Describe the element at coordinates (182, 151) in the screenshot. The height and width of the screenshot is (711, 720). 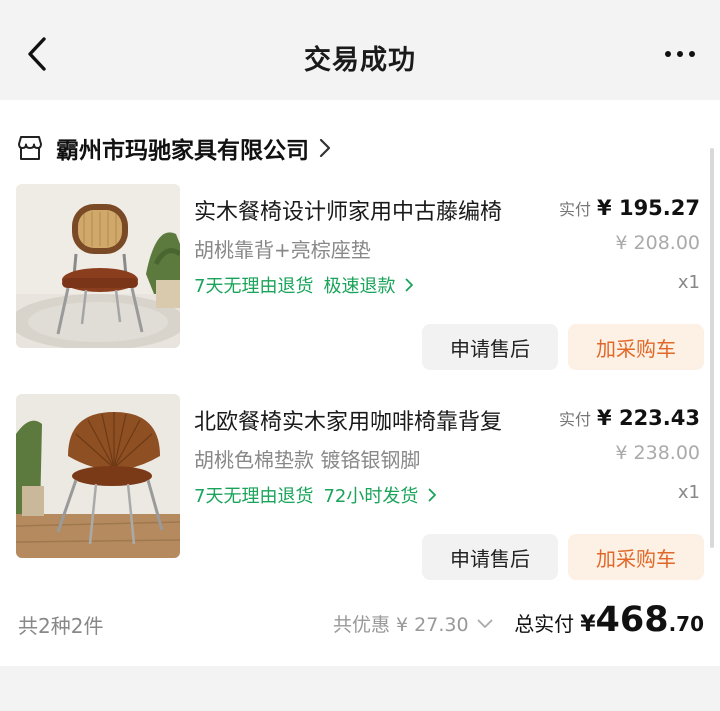
I see `shop-name: 霸州市玛驰家具有限公司` at that location.